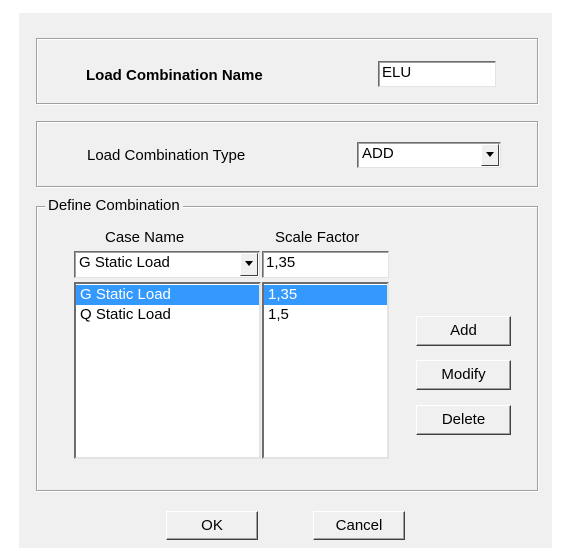 This screenshot has height=559, width=568. I want to click on combination-name-group: Load Combination Name ELU, so click(287, 71).